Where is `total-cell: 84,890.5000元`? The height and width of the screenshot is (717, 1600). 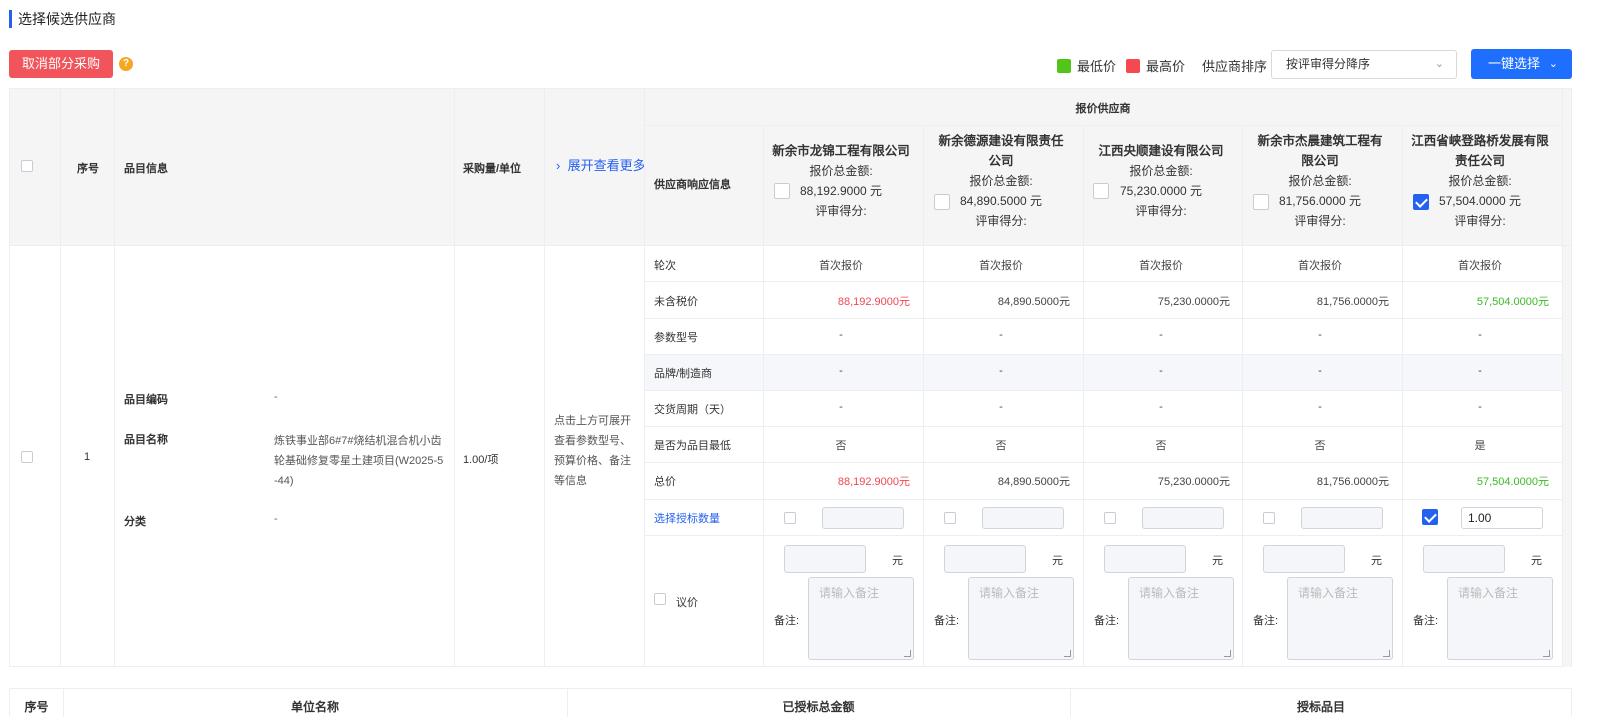 total-cell: 84,890.5000元 is located at coordinates (1033, 482).